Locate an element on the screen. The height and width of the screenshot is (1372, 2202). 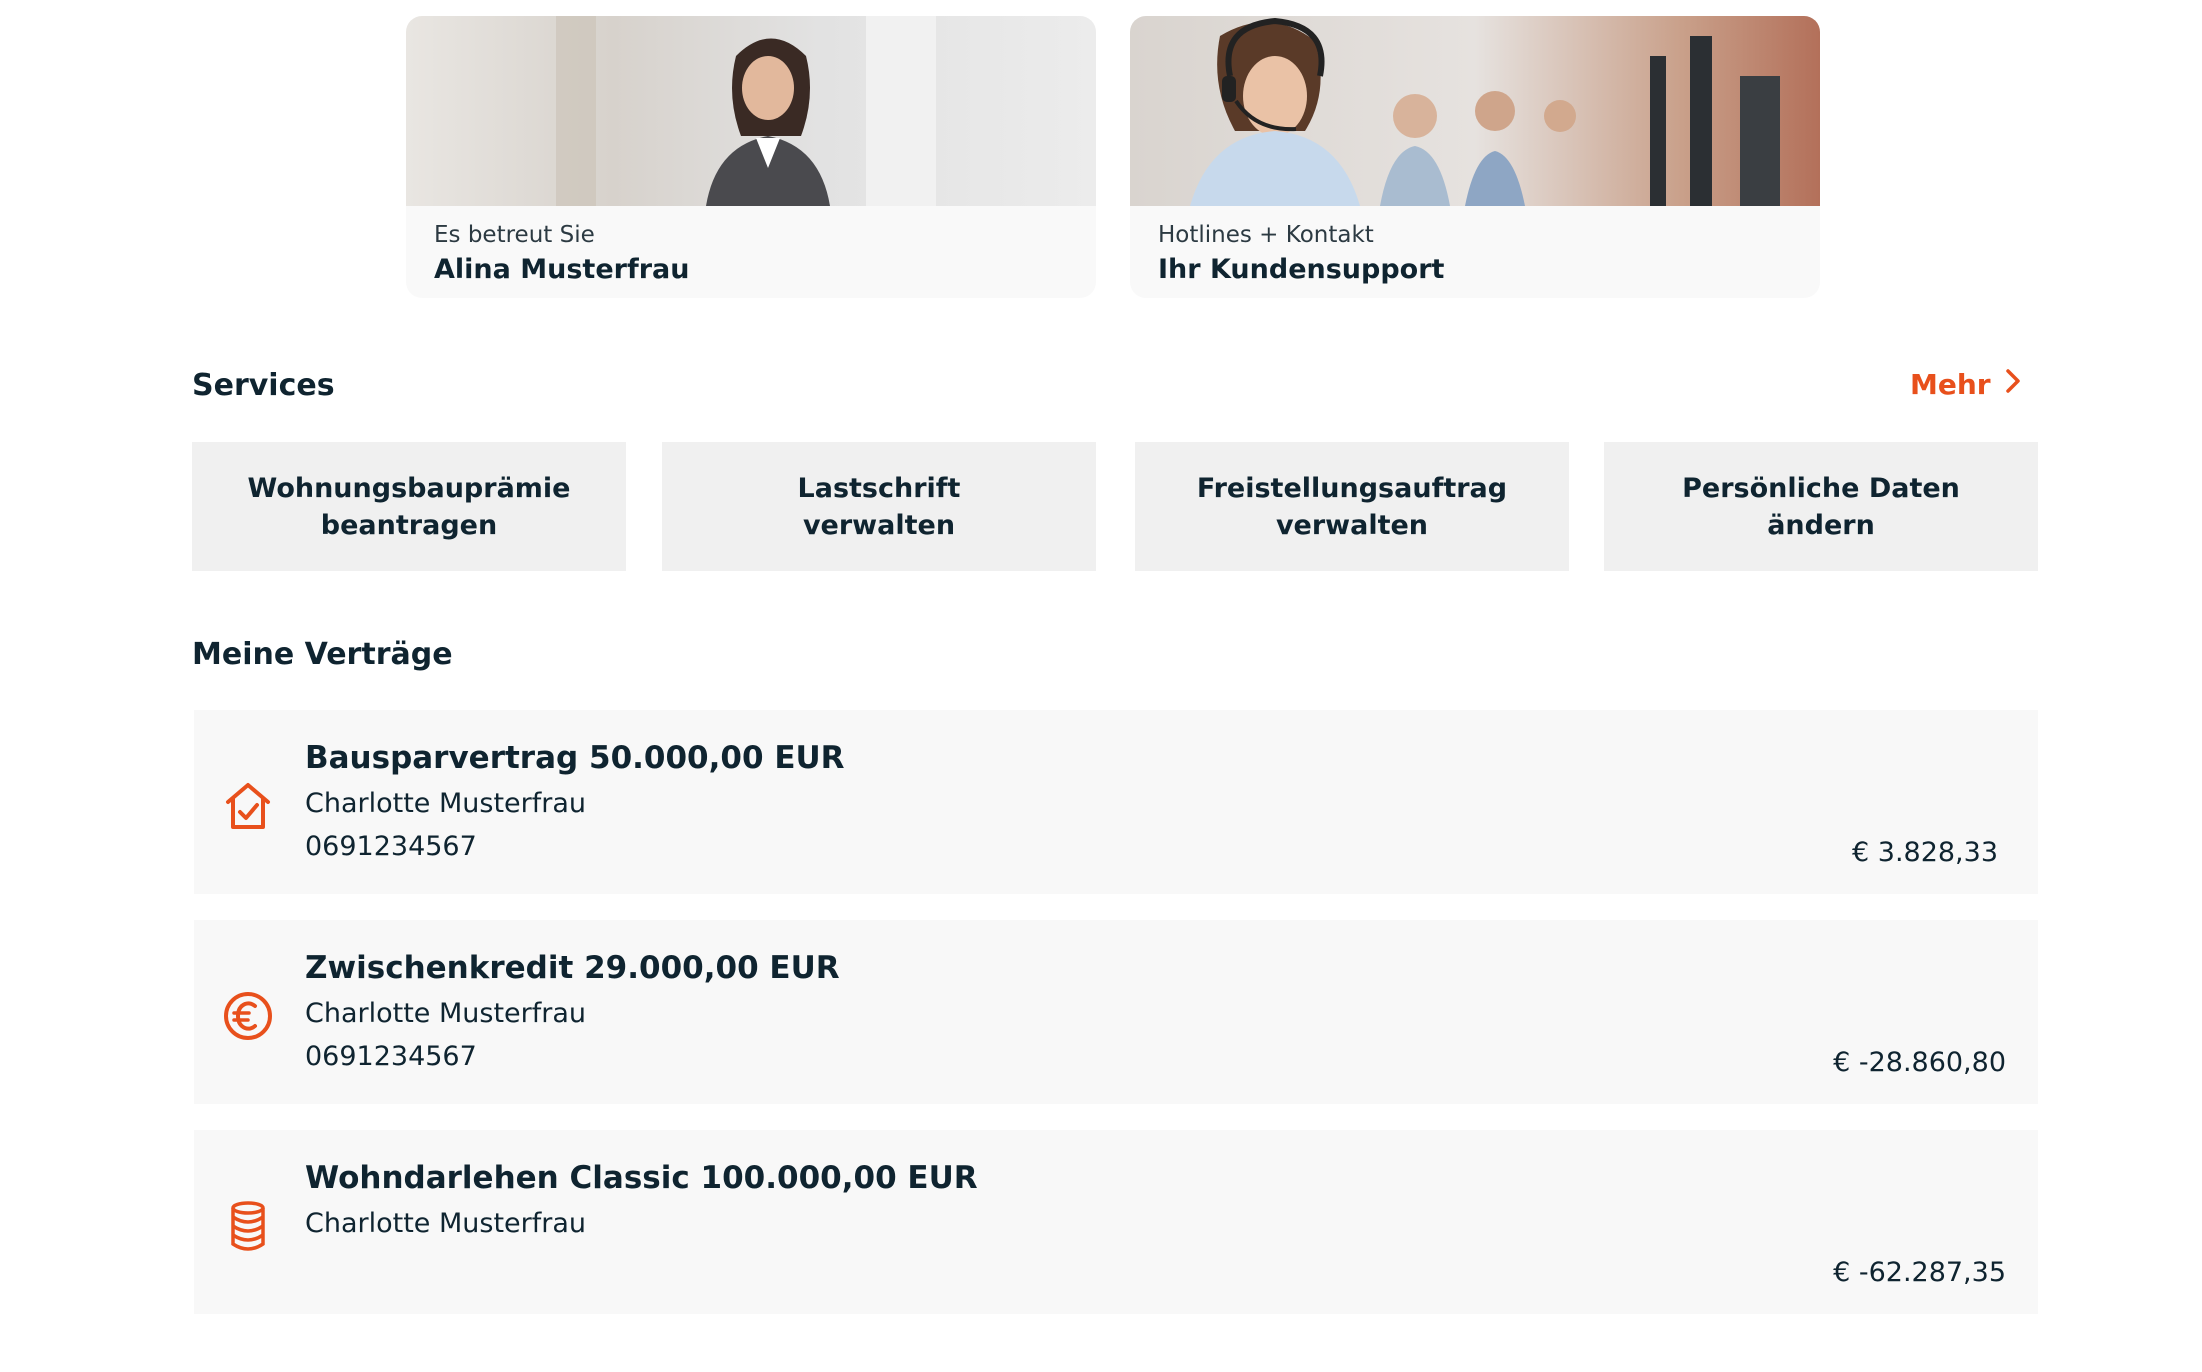
service-tile-lastschrift: Lastschrift verwalten is located at coordinates (879, 506).